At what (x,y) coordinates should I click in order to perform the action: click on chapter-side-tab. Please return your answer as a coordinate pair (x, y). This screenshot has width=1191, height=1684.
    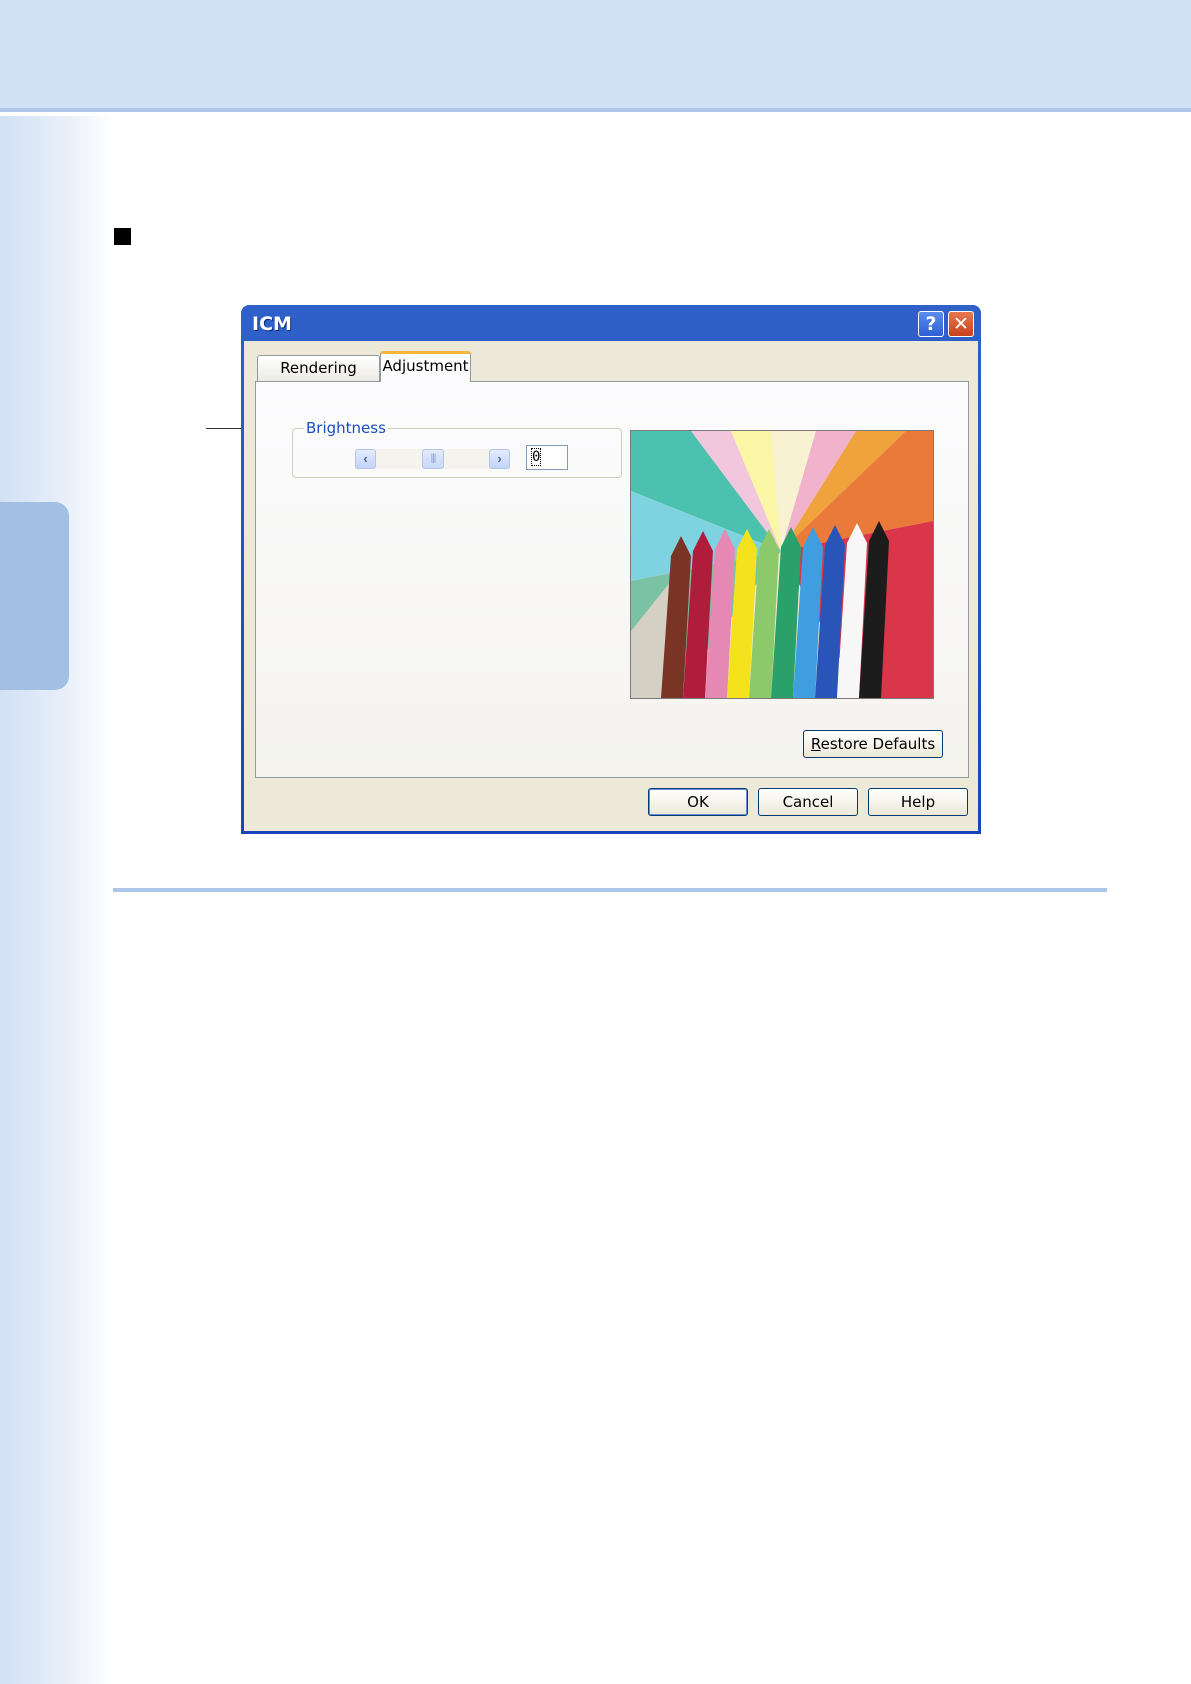
    Looking at the image, I should click on (34, 596).